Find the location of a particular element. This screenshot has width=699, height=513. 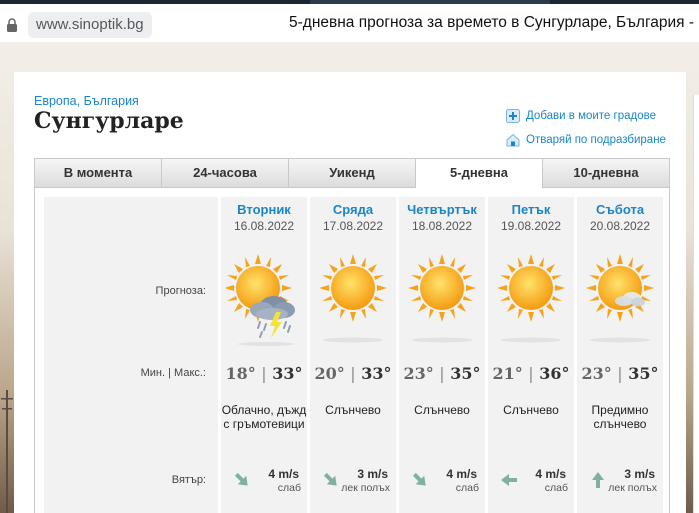

breadcrumb: Европа, България is located at coordinates (86, 101).